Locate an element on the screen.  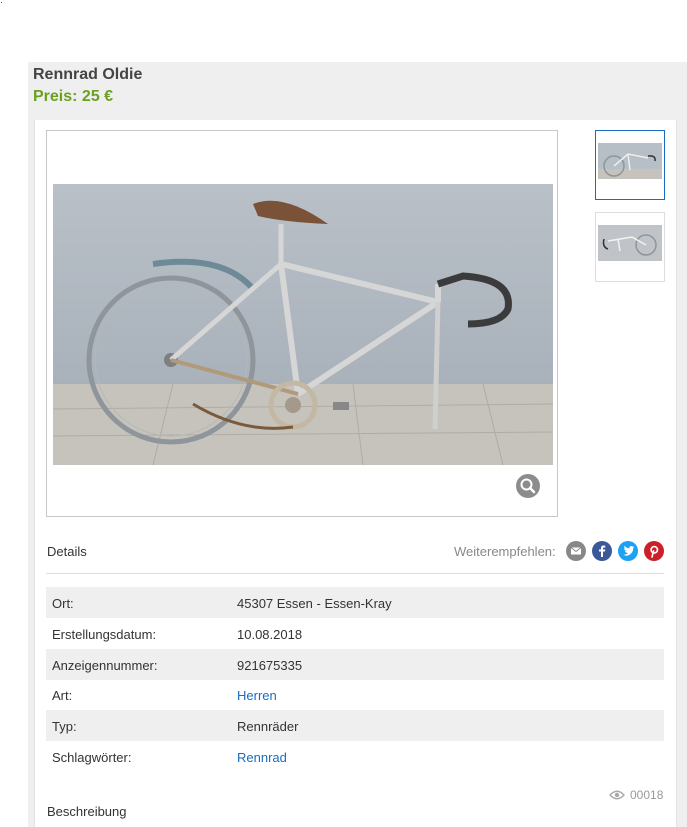
detail-row-erstellungsdatum: Erstellungsdatum: 10.08.2018 is located at coordinates (355, 633).